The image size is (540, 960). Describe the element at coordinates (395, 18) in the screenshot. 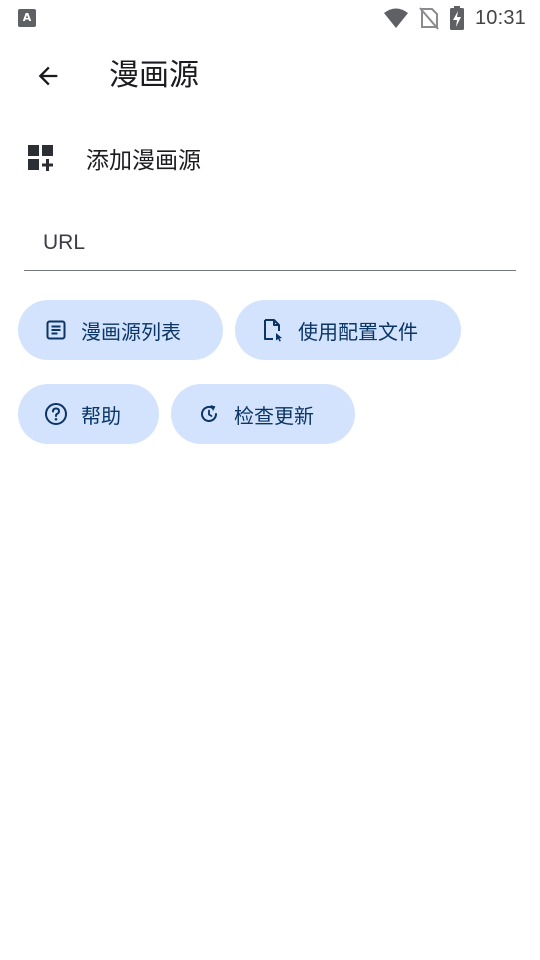

I see `wifi-icon` at that location.